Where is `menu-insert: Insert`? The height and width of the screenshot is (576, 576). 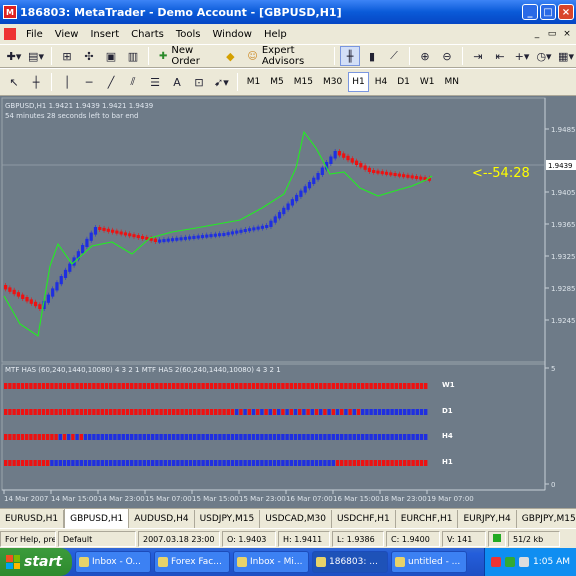 menu-insert: Insert is located at coordinates (104, 34).